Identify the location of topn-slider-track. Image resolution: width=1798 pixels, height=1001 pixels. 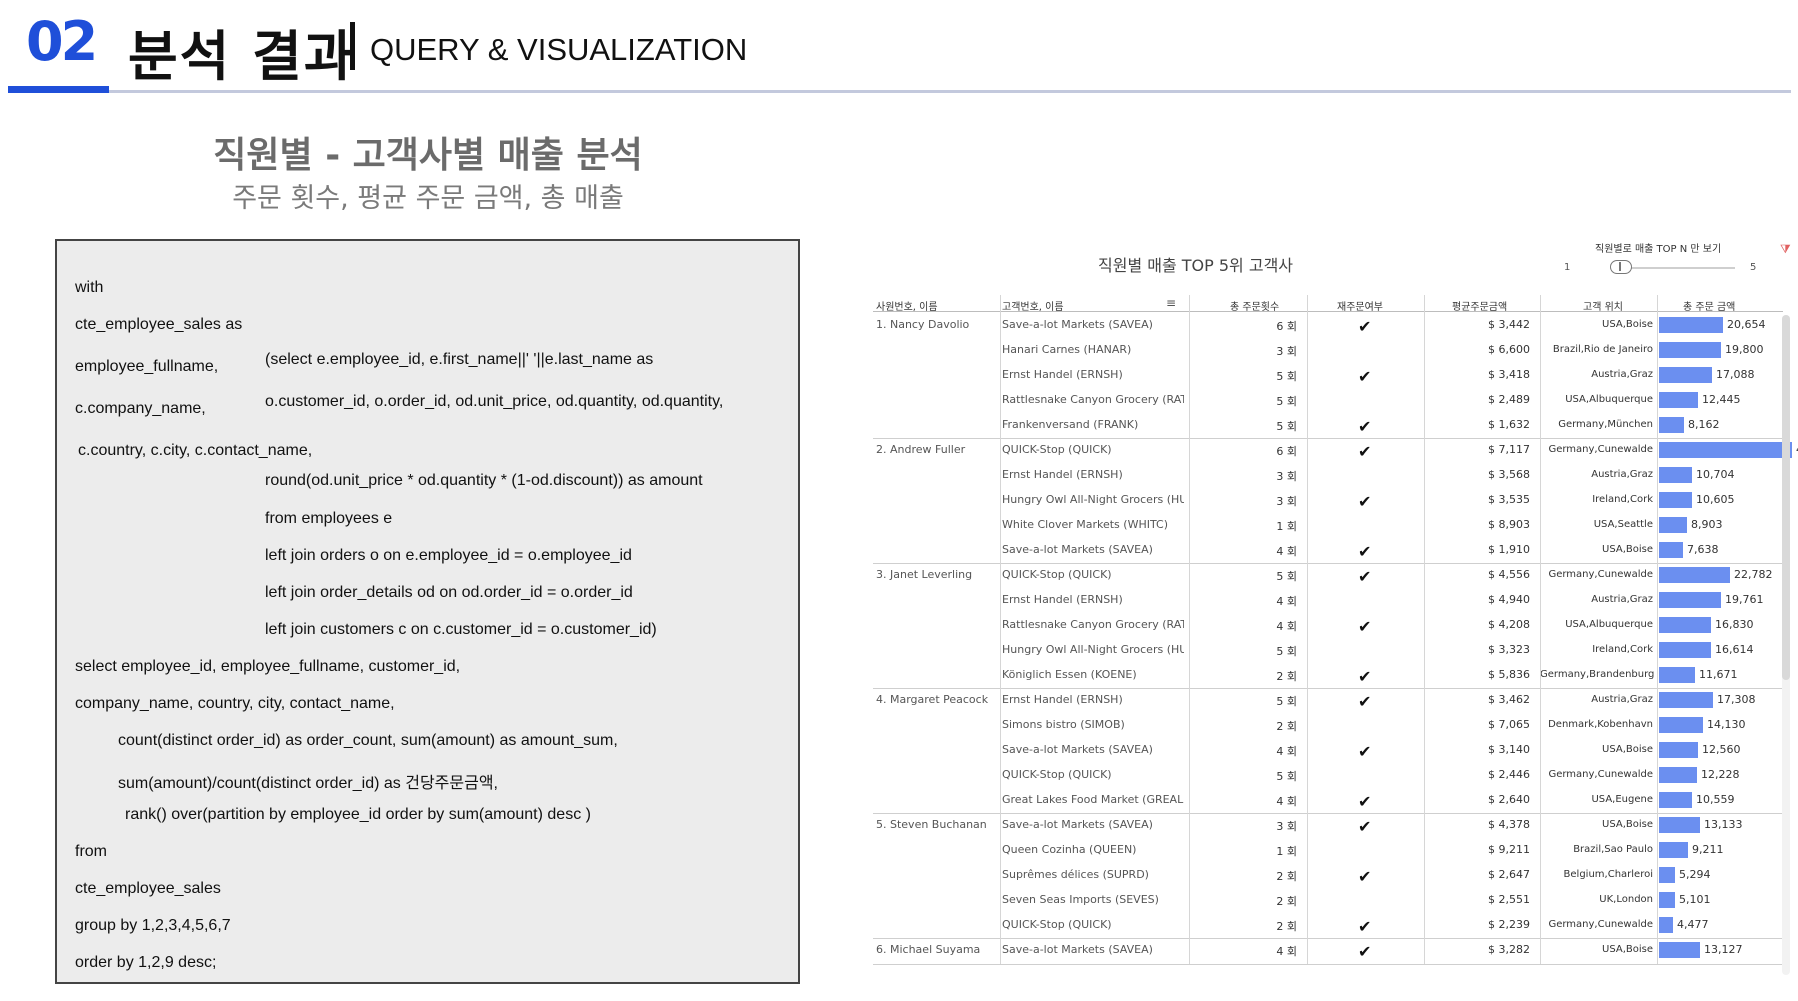
(1677, 268).